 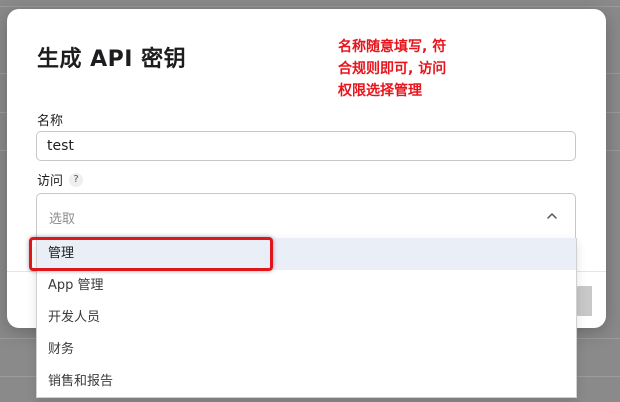 What do you see at coordinates (306, 350) in the screenshot?
I see `dropdown-option-finance: 财务` at bounding box center [306, 350].